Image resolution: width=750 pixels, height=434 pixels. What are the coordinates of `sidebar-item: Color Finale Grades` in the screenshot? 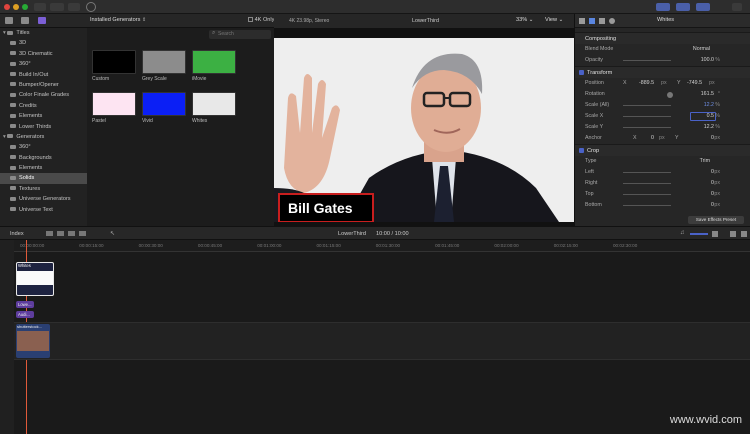 It's located at (43, 95).